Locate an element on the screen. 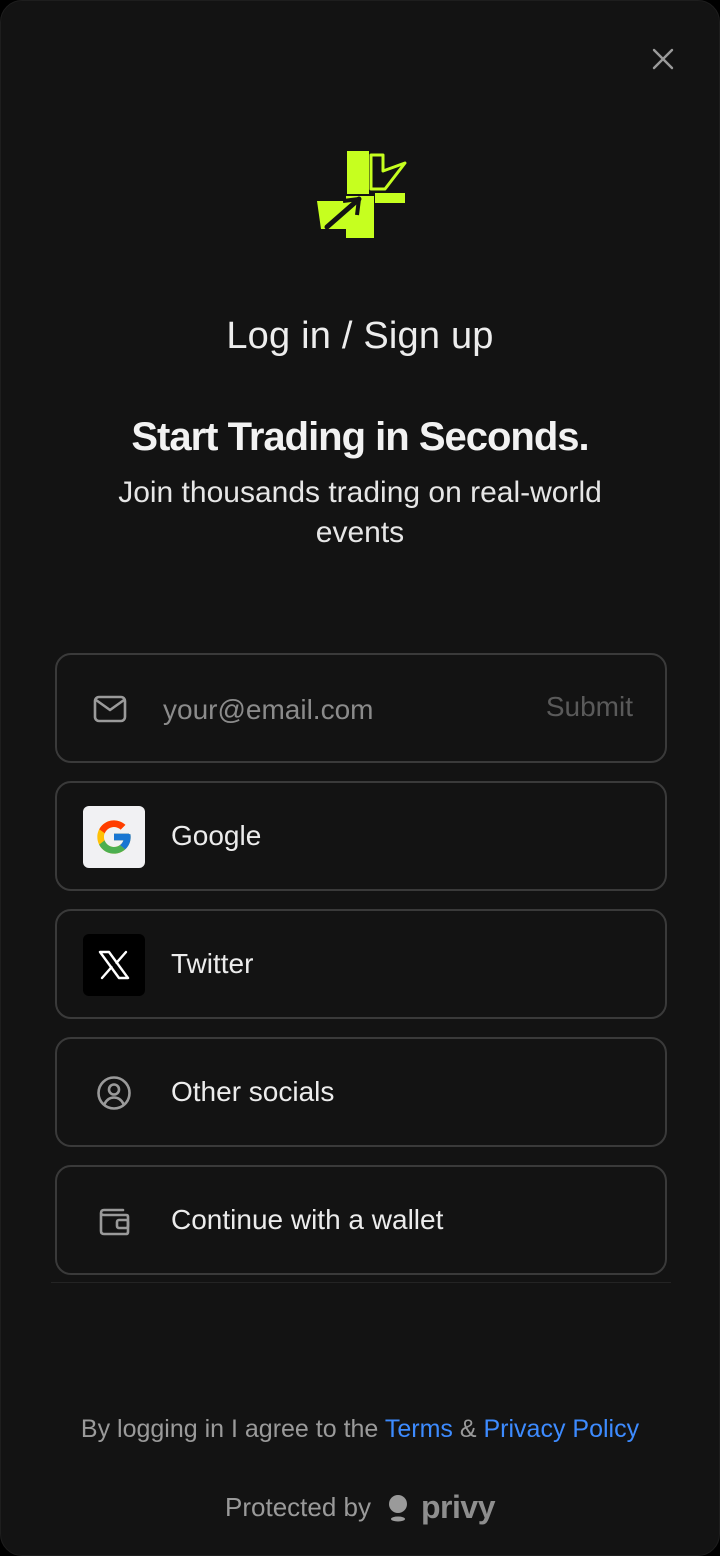 Image resolution: width=720 pixels, height=1556 pixels. privacy-policy-link: Privacy Policy is located at coordinates (562, 1429).